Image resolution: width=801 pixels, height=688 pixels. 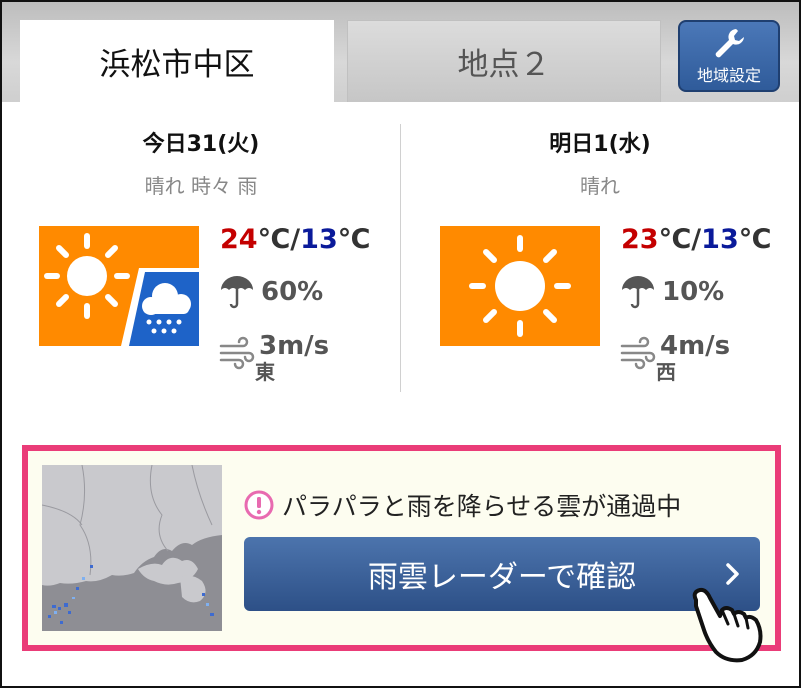 I want to click on wind-direction: 西, so click(x=666, y=372).